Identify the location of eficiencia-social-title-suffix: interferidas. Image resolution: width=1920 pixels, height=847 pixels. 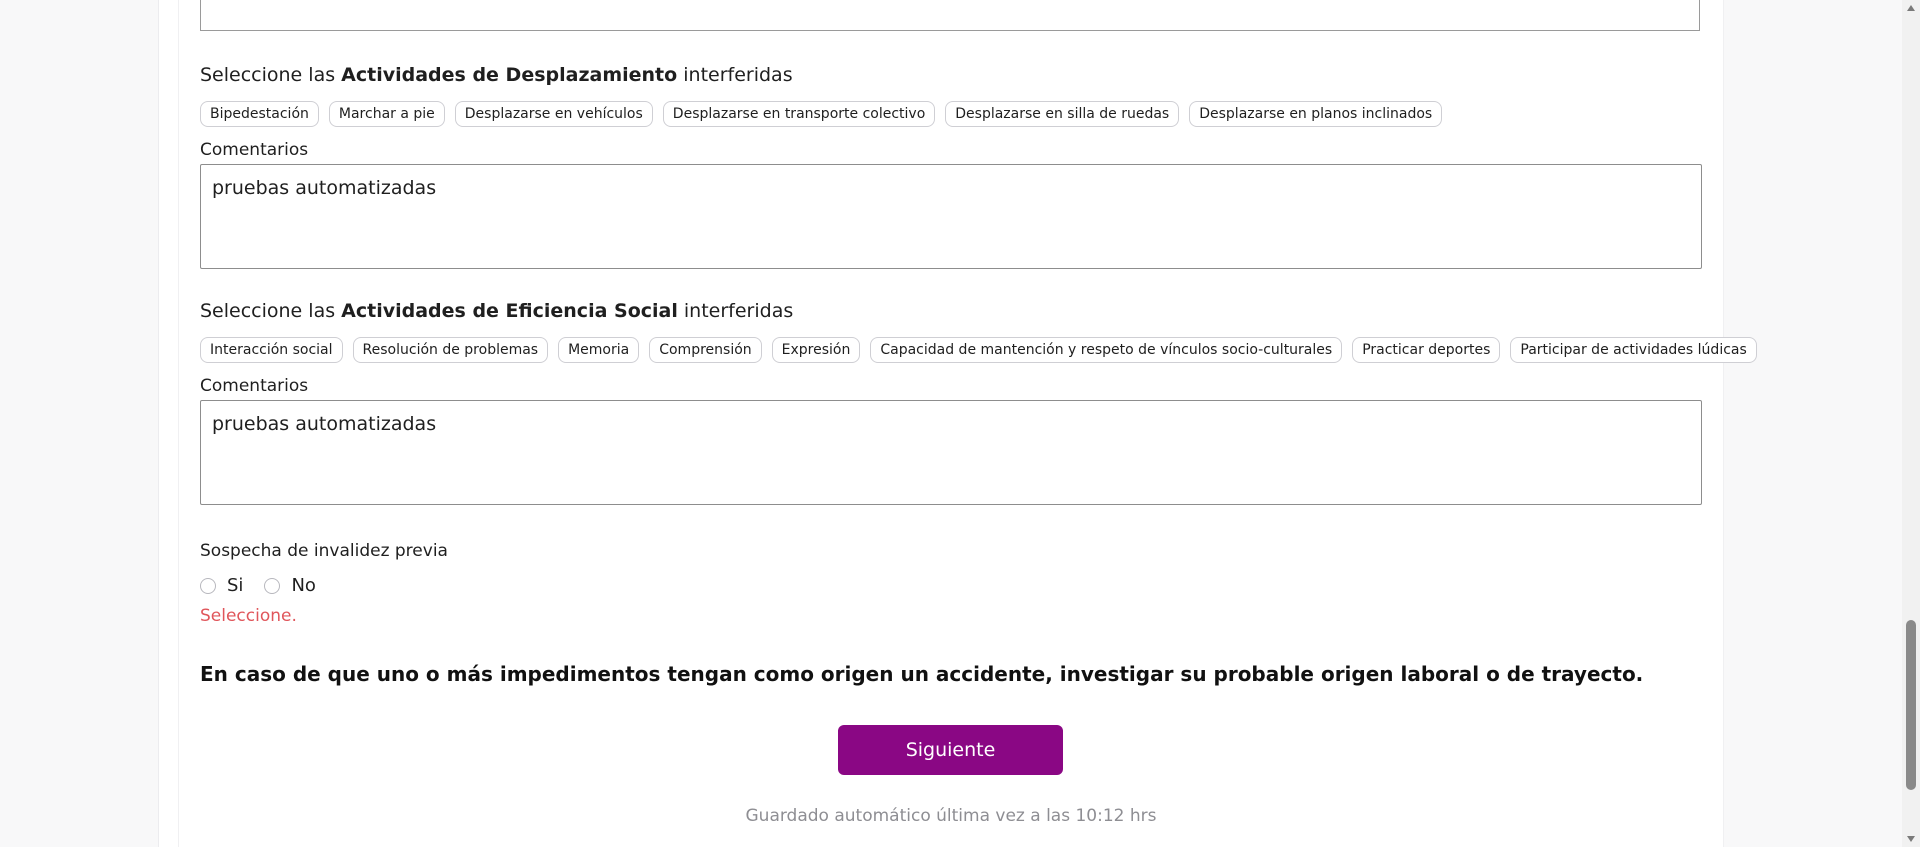
(738, 311).